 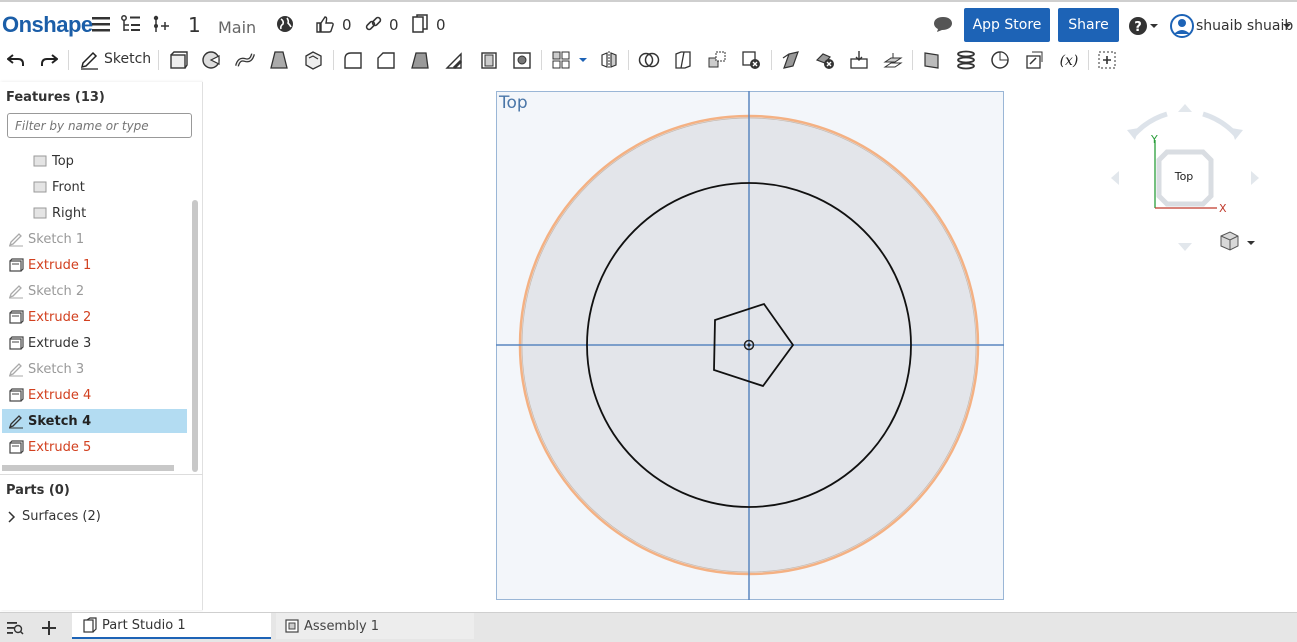 I want to click on chevron-down-icon, so click(x=1287, y=26).